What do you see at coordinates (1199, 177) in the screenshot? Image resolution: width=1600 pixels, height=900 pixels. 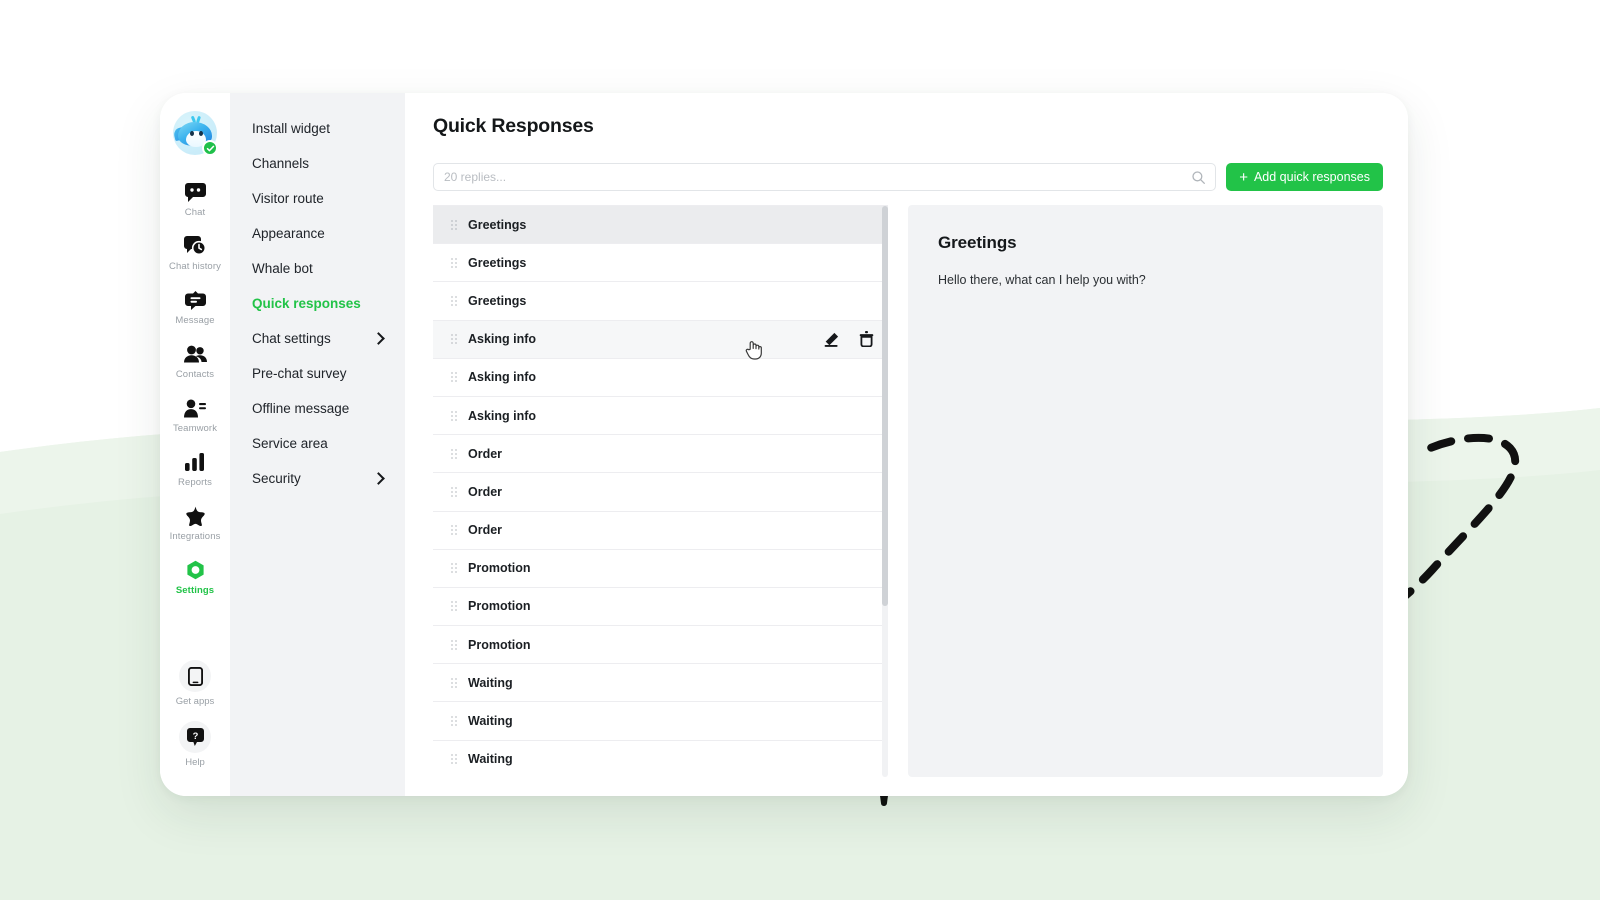 I see `search-icon` at bounding box center [1199, 177].